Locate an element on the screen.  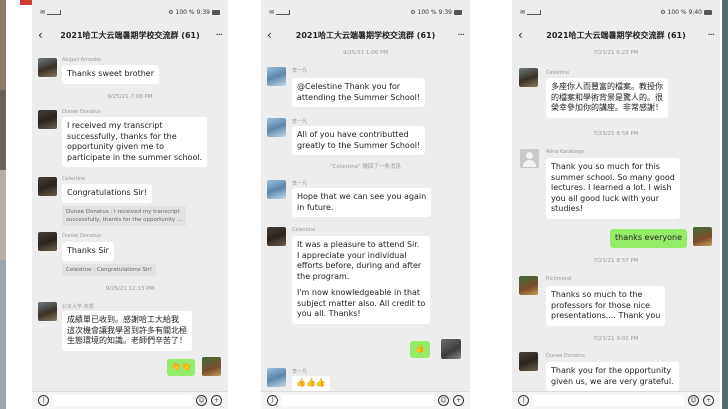
self-message-bubble: thanks everyone is located at coordinates (649, 238).